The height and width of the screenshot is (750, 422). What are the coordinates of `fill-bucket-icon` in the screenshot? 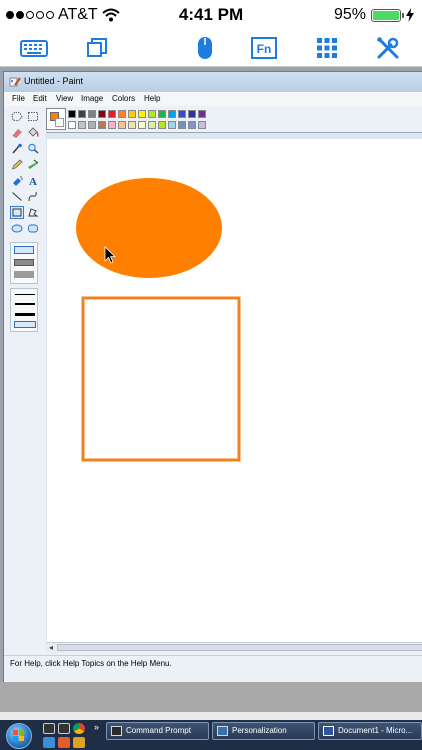 It's located at (33, 132).